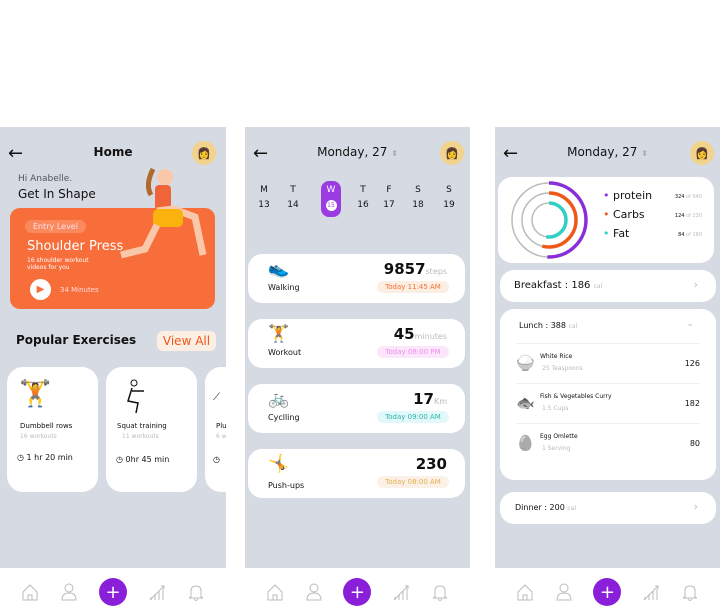 Image resolution: width=720 pixels, height=616 pixels. What do you see at coordinates (45, 179) in the screenshot?
I see `greeting: Hi Anabelle.` at bounding box center [45, 179].